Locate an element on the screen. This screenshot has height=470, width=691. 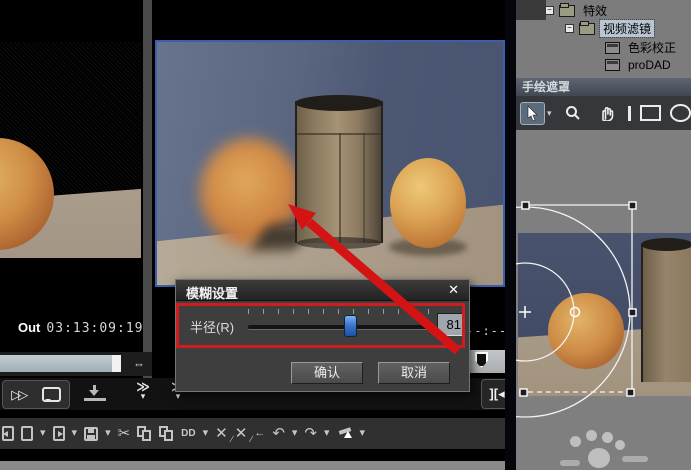
new-sequence-icon is located at coordinates (27, 433).